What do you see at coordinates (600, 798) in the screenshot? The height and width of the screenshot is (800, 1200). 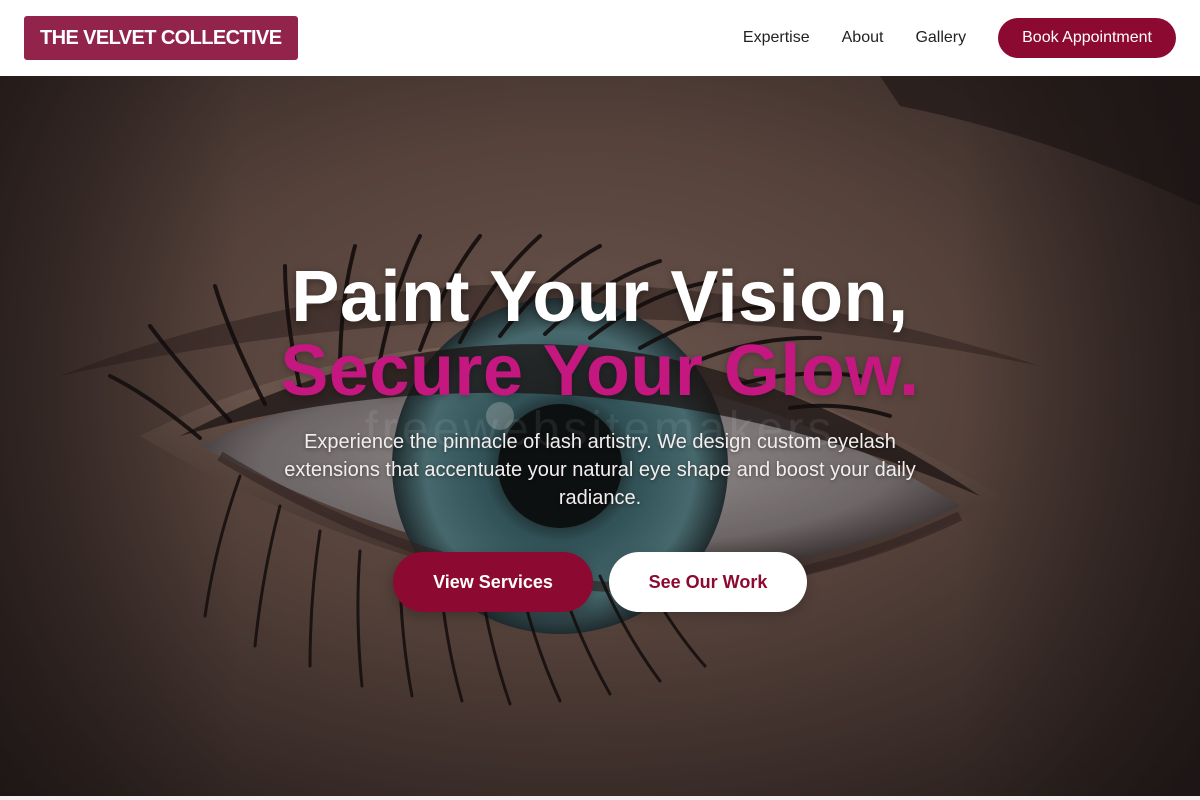 I see `next-section-edge` at bounding box center [600, 798].